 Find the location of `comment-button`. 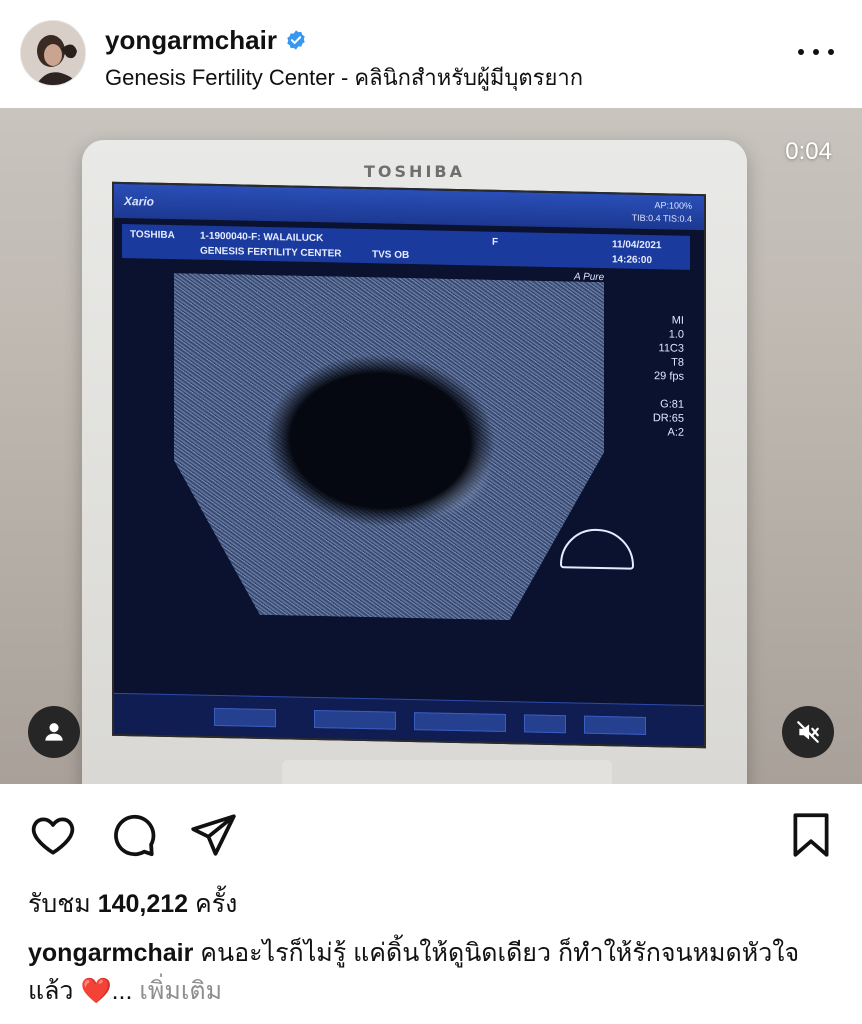

comment-button is located at coordinates (133, 835).